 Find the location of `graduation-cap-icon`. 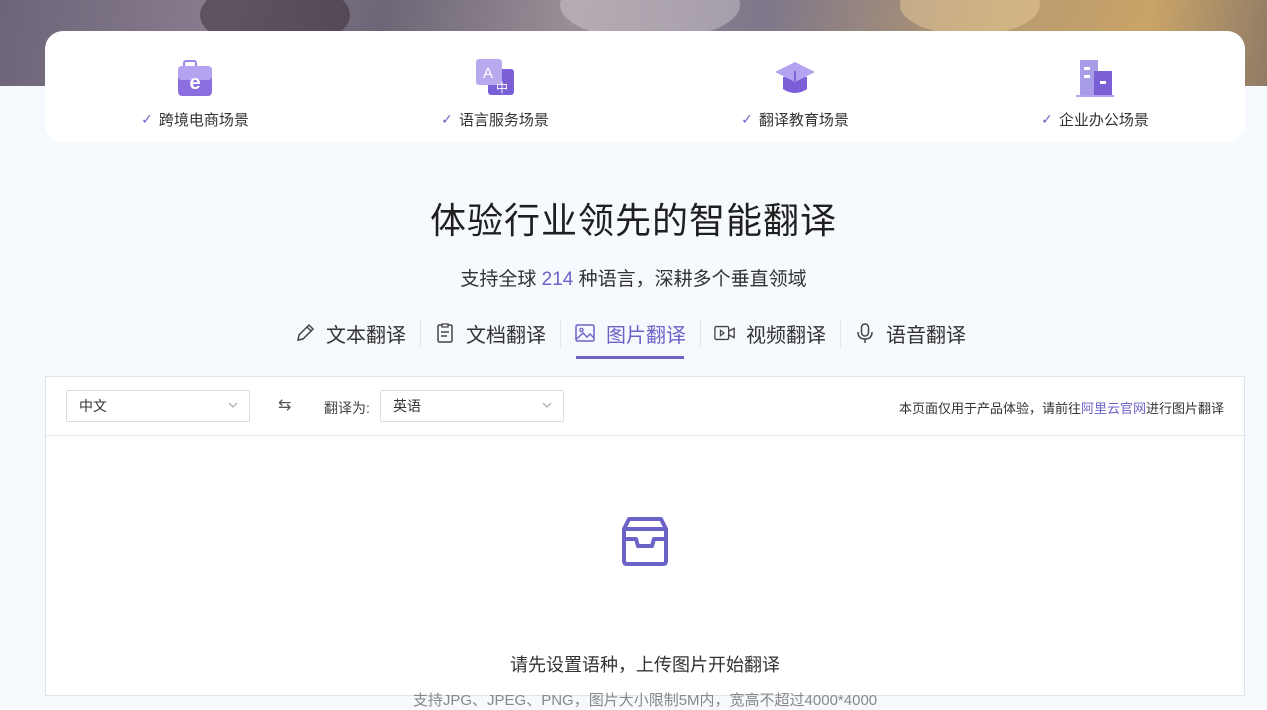

graduation-cap-icon is located at coordinates (795, 78).